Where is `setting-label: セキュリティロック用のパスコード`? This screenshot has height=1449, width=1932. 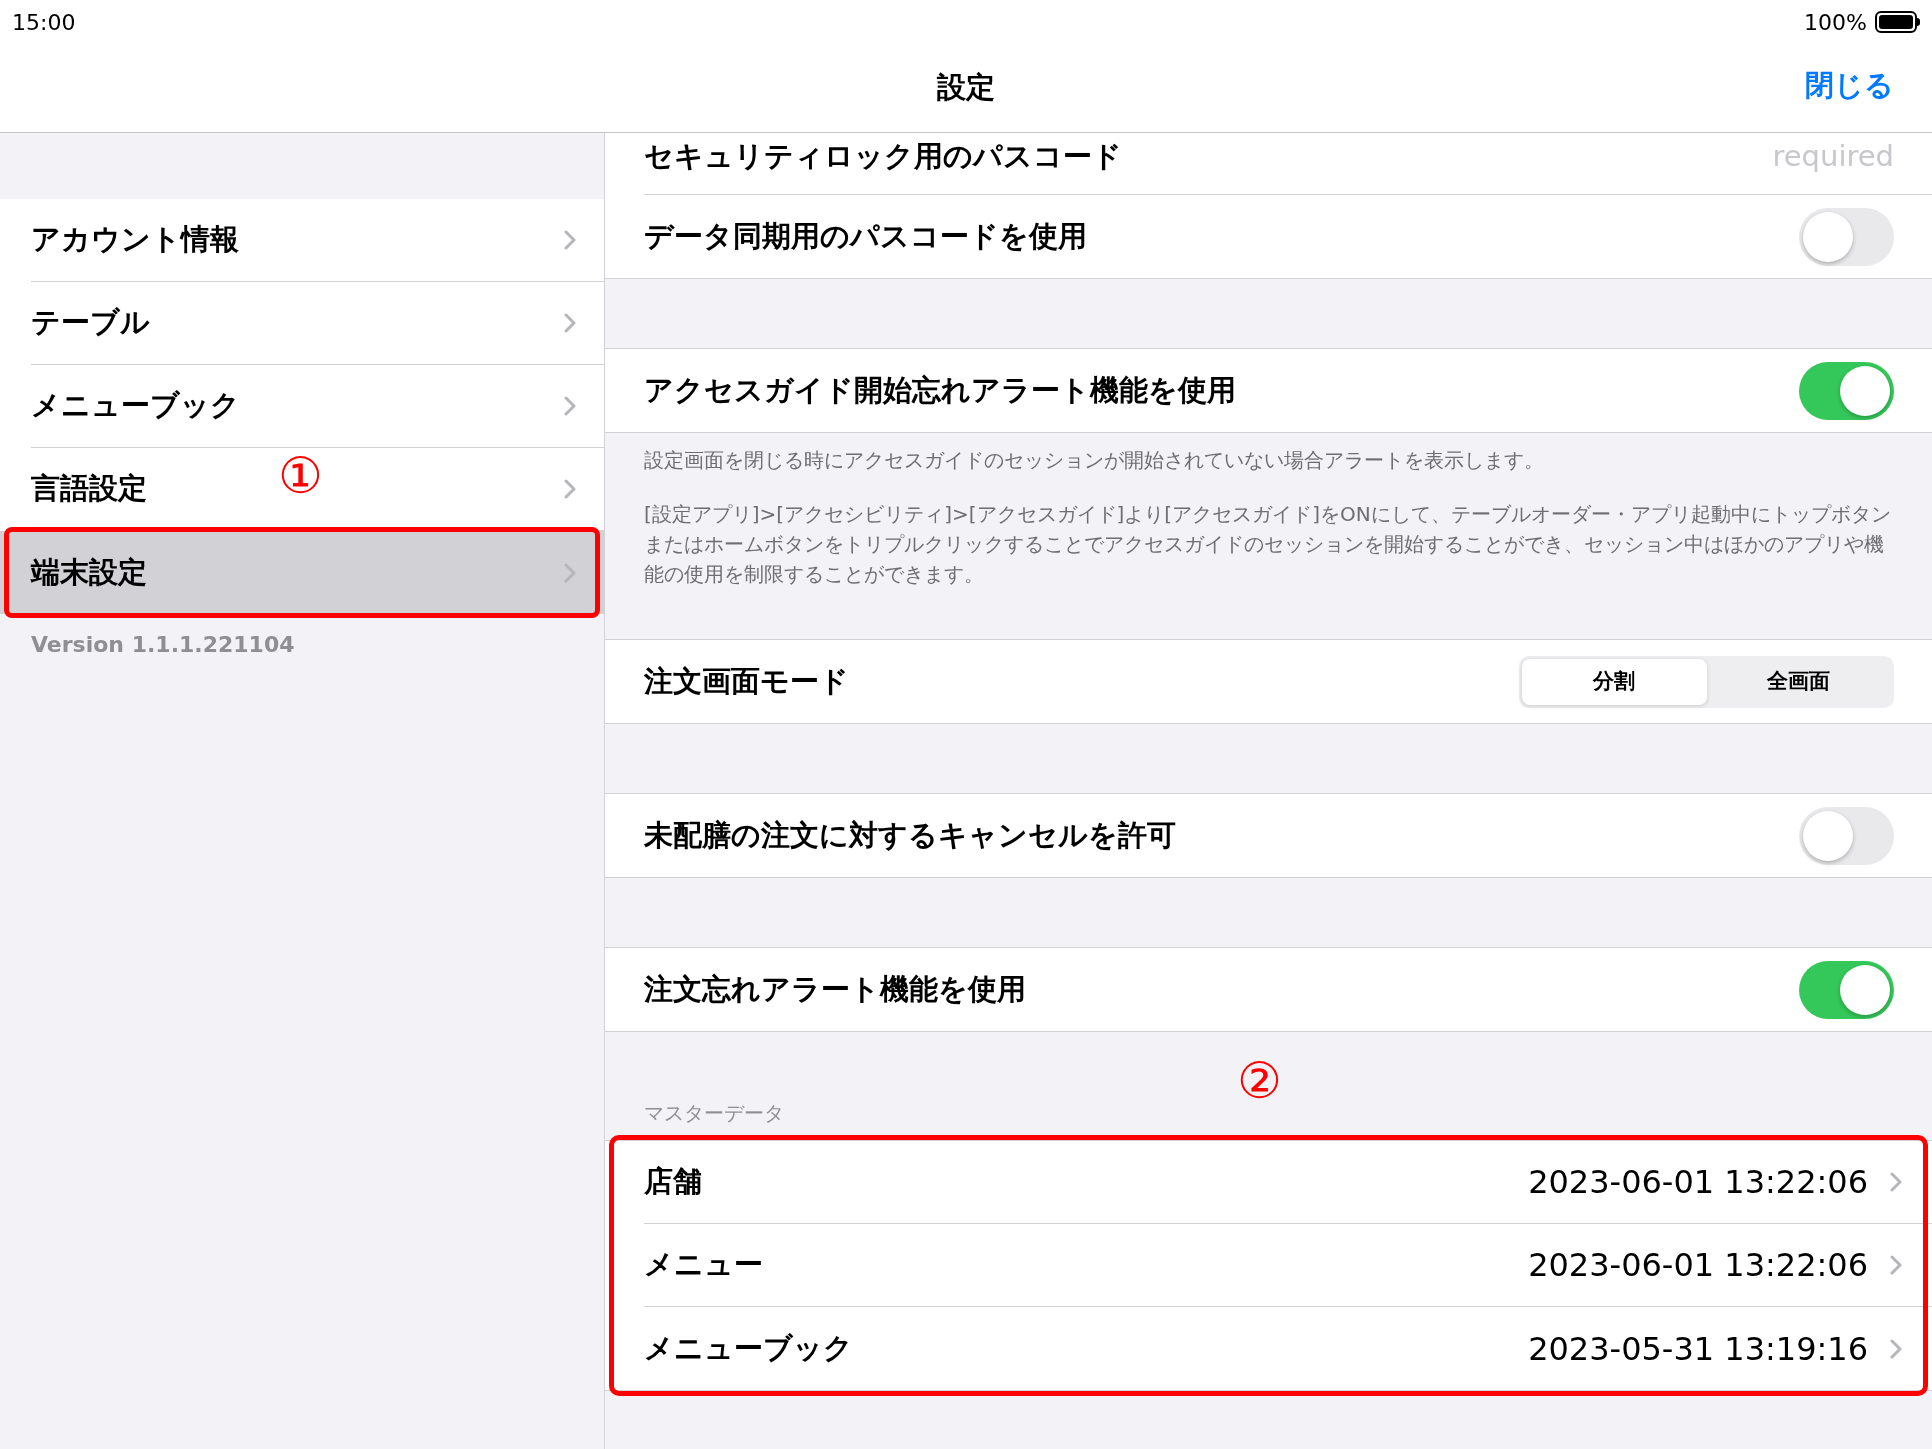
setting-label: セキュリティロック用のパスコード is located at coordinates (883, 156).